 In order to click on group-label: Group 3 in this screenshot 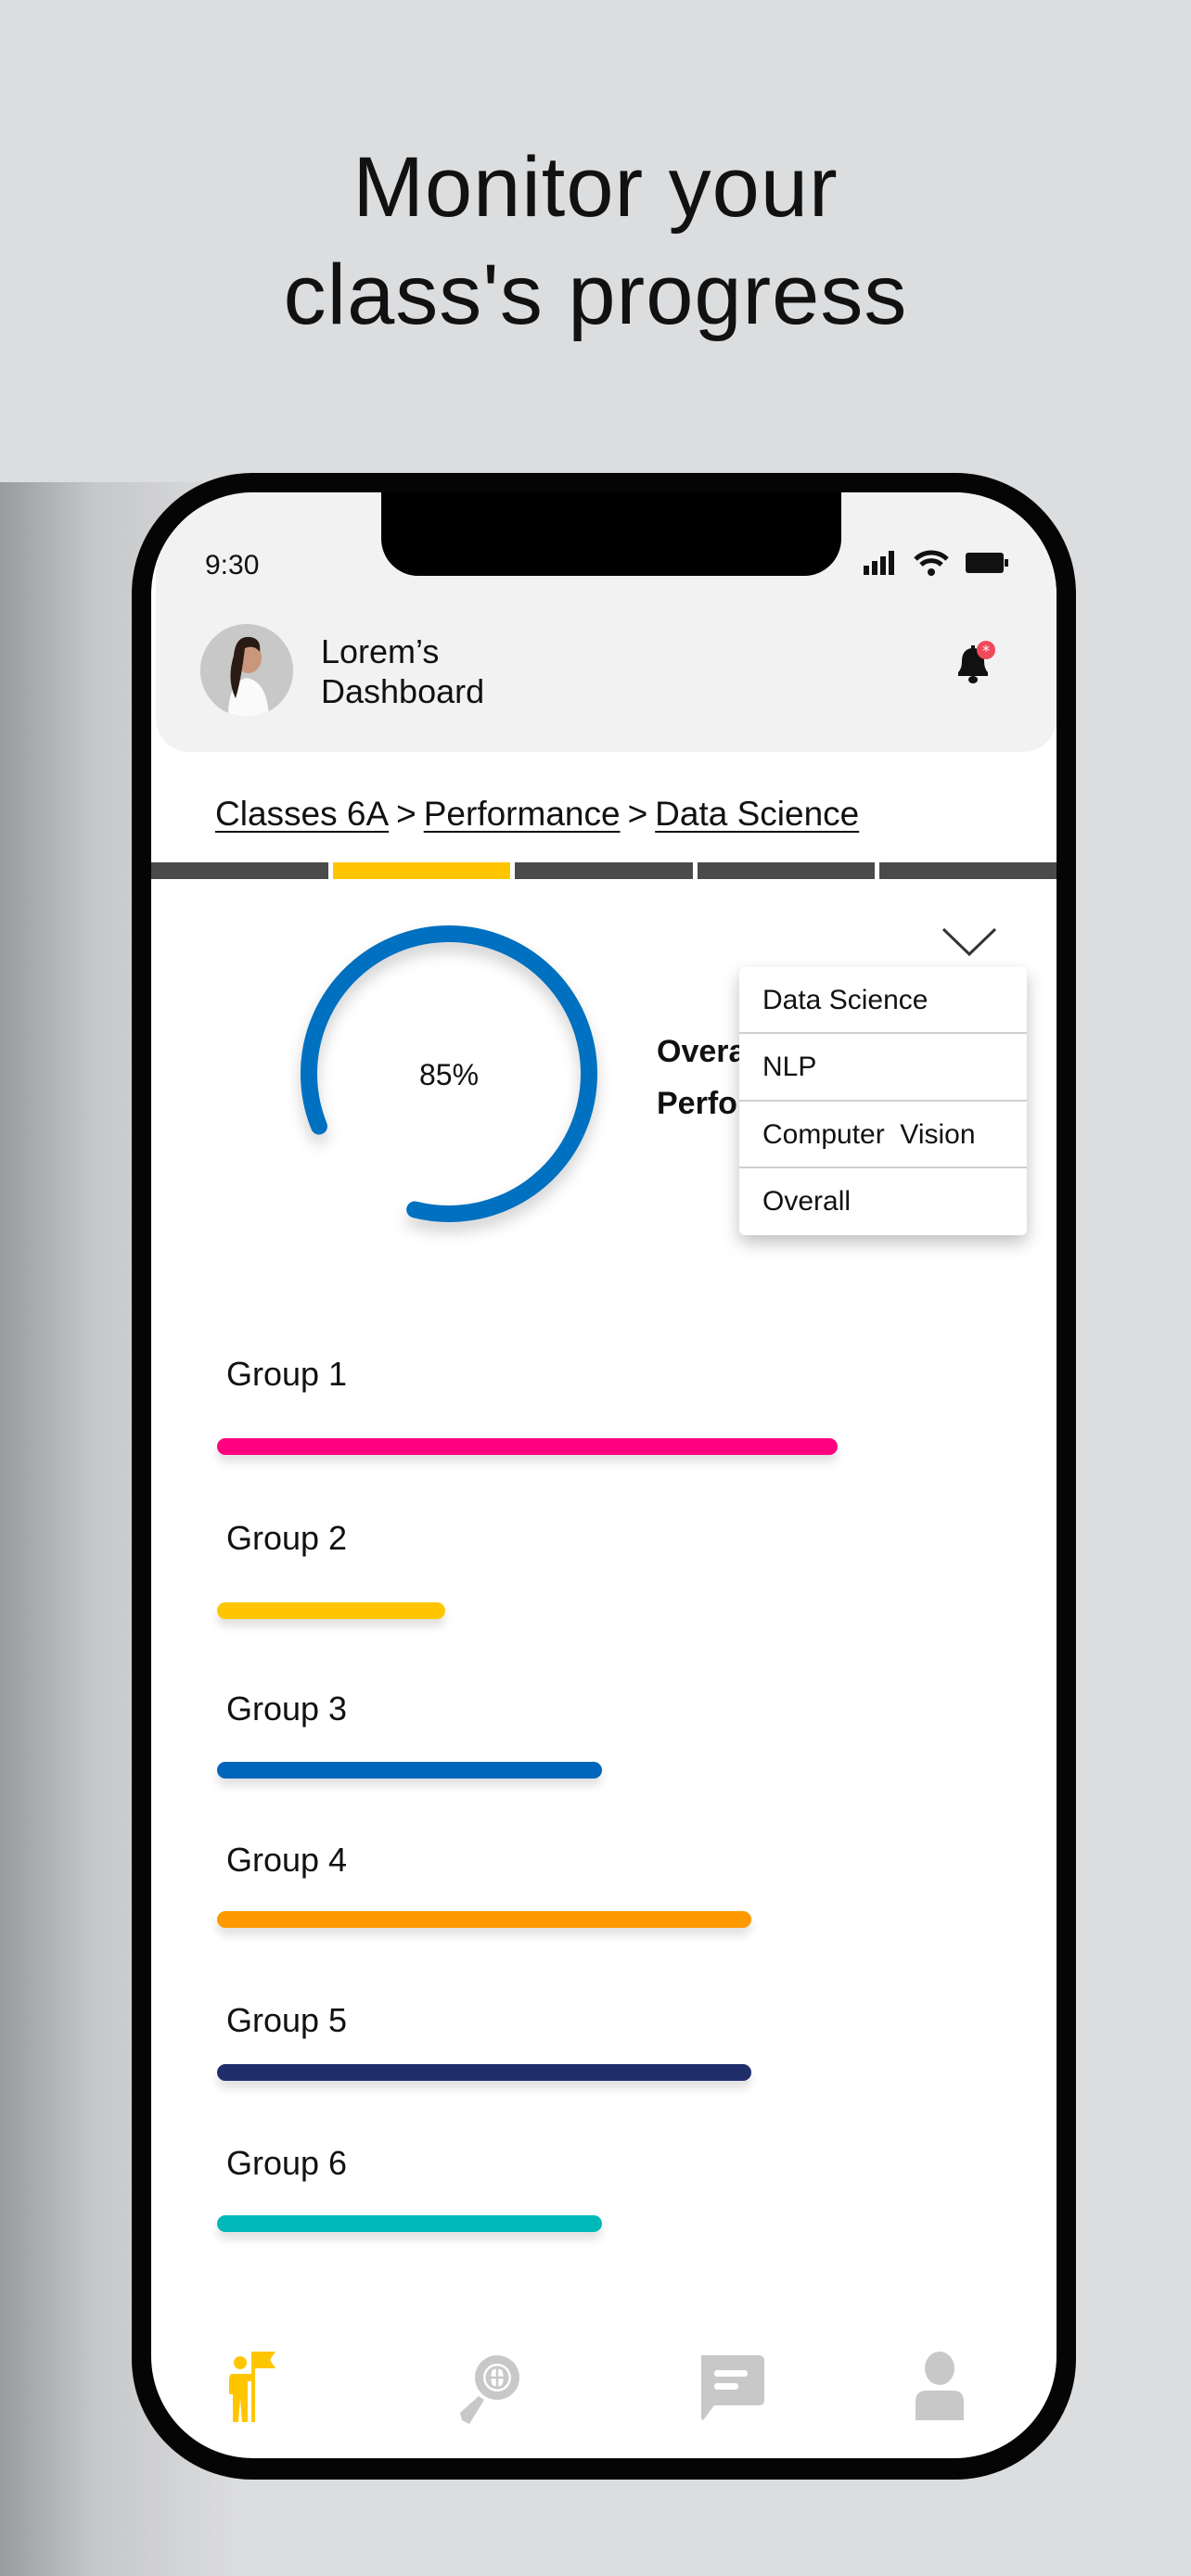, I will do `click(287, 1709)`.